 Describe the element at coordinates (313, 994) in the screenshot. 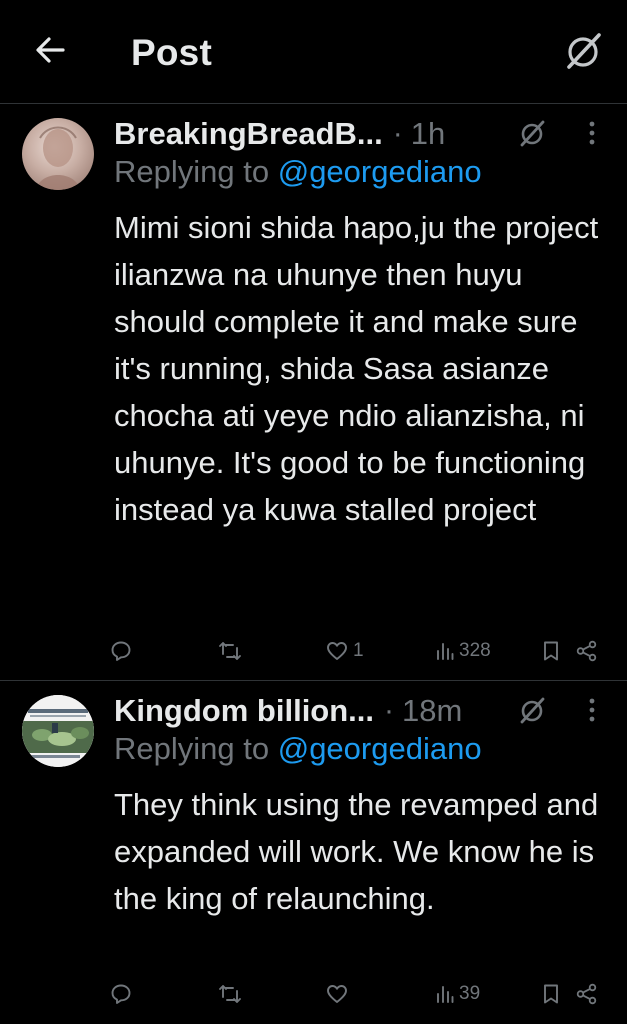

I see `post-actions: 39` at that location.